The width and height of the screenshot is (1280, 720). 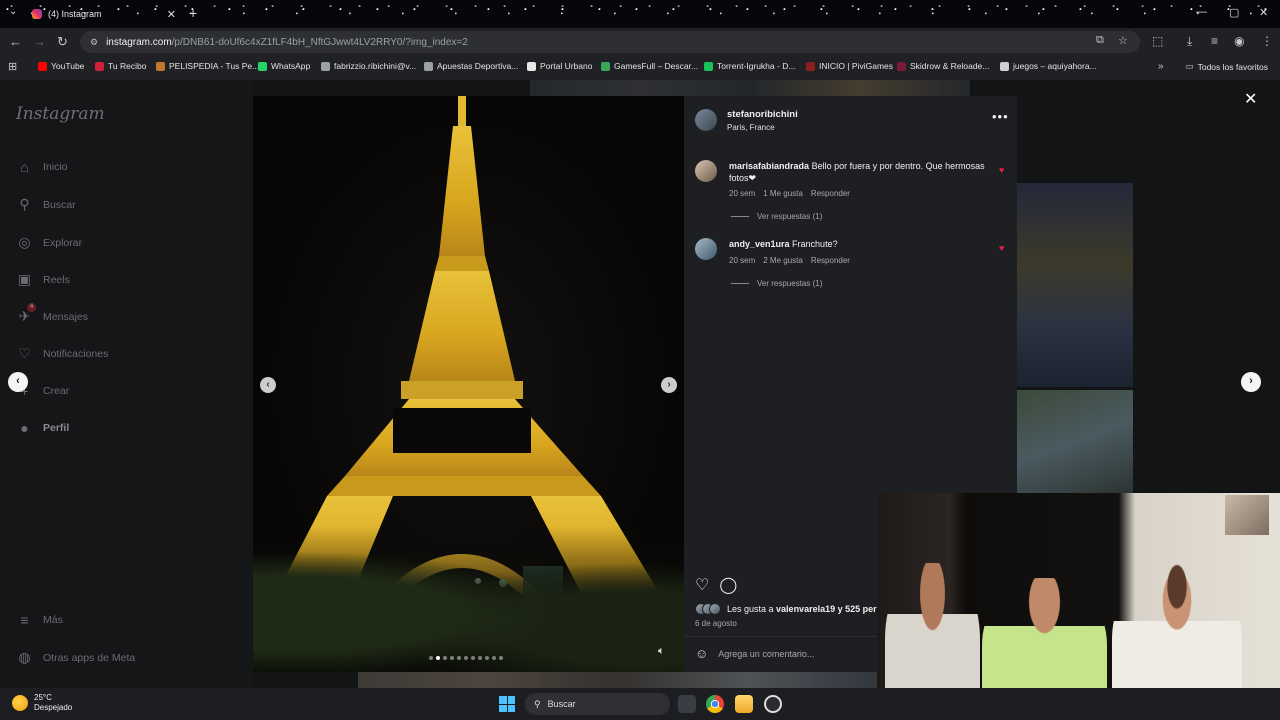 I want to click on reading-list-icon: ≡, so click(x=1214, y=41).